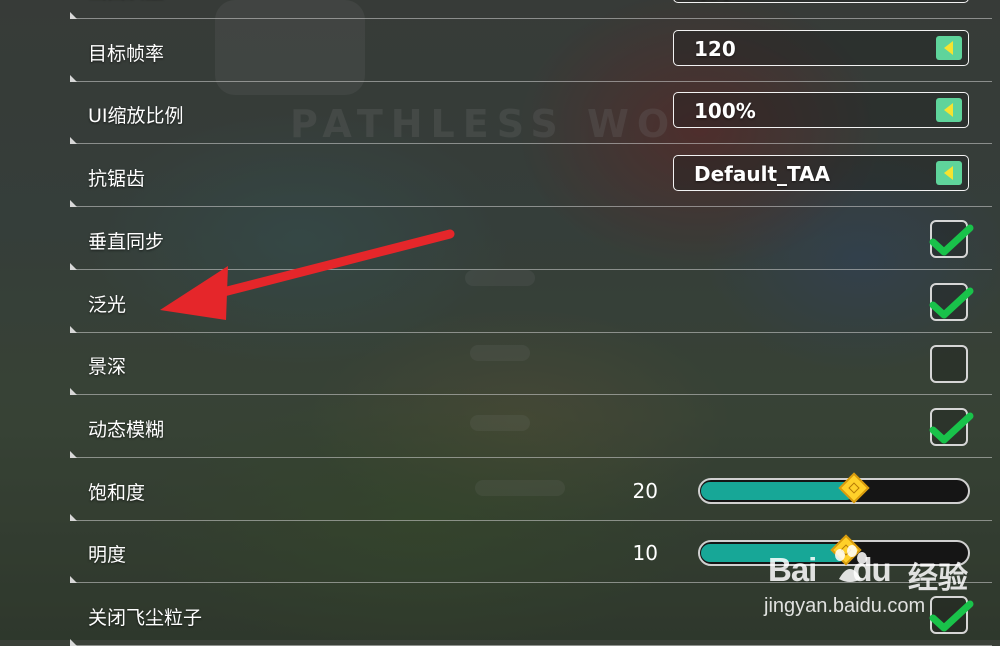 This screenshot has height=646, width=1000. Describe the element at coordinates (845, 606) in the screenshot. I see `watermark-url: jingyan.baidu.com` at that location.